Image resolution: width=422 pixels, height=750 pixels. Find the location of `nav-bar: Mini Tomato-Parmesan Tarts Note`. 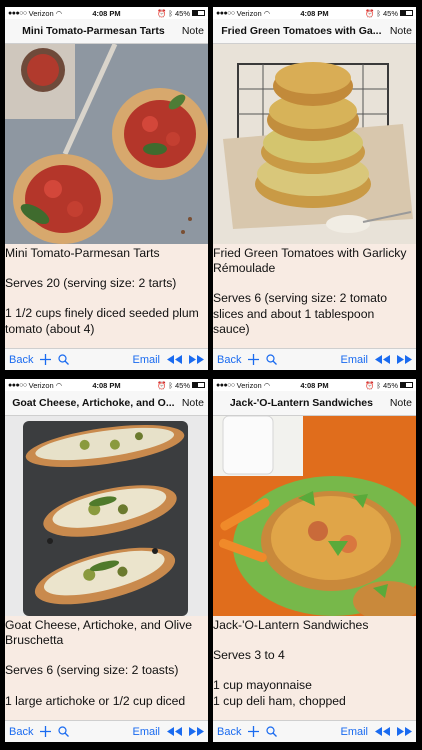

nav-bar: Mini Tomato-Parmesan Tarts Note is located at coordinates (106, 31).